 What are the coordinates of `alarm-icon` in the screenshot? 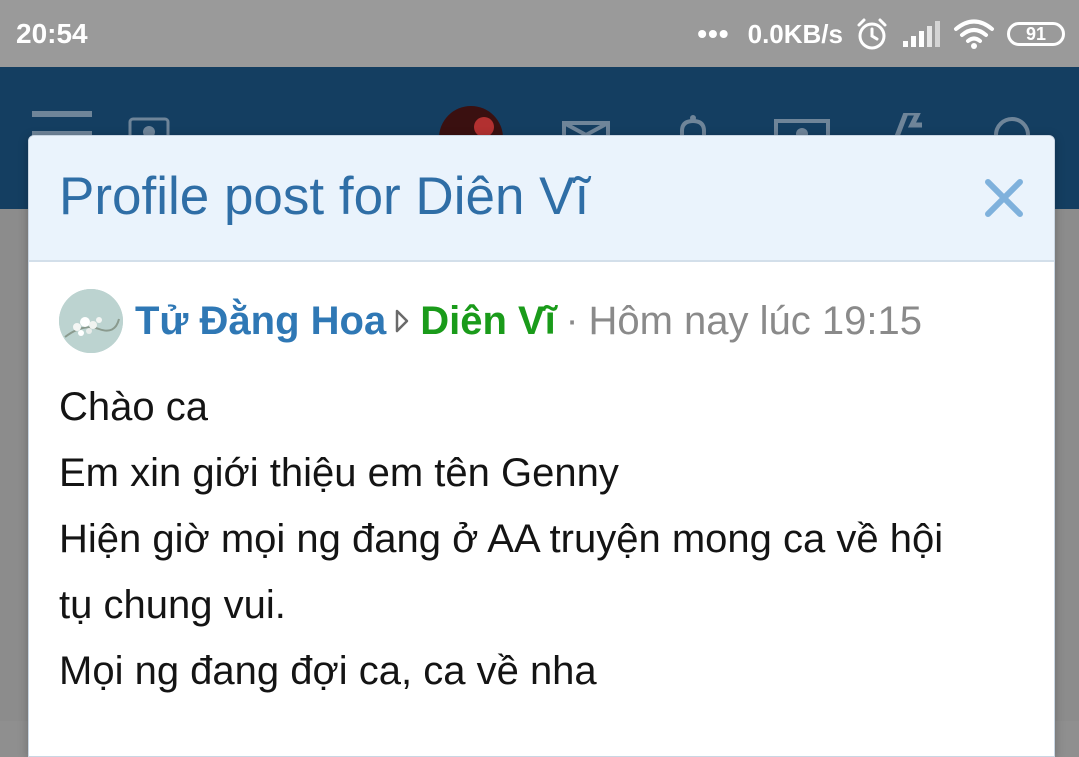 It's located at (872, 34).